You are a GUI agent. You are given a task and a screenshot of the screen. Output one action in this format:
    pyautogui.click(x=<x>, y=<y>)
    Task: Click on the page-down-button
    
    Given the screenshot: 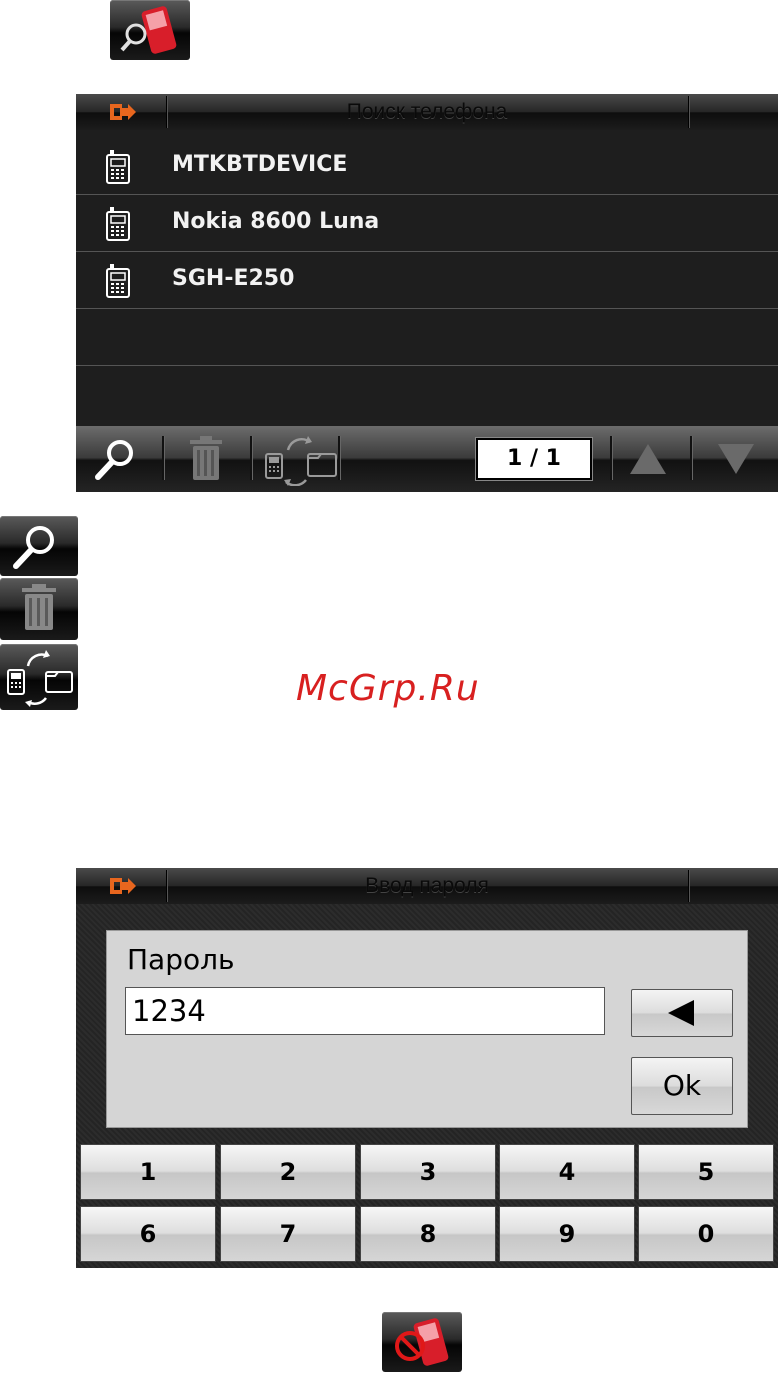 What is the action you would take?
    pyautogui.click(x=736, y=459)
    